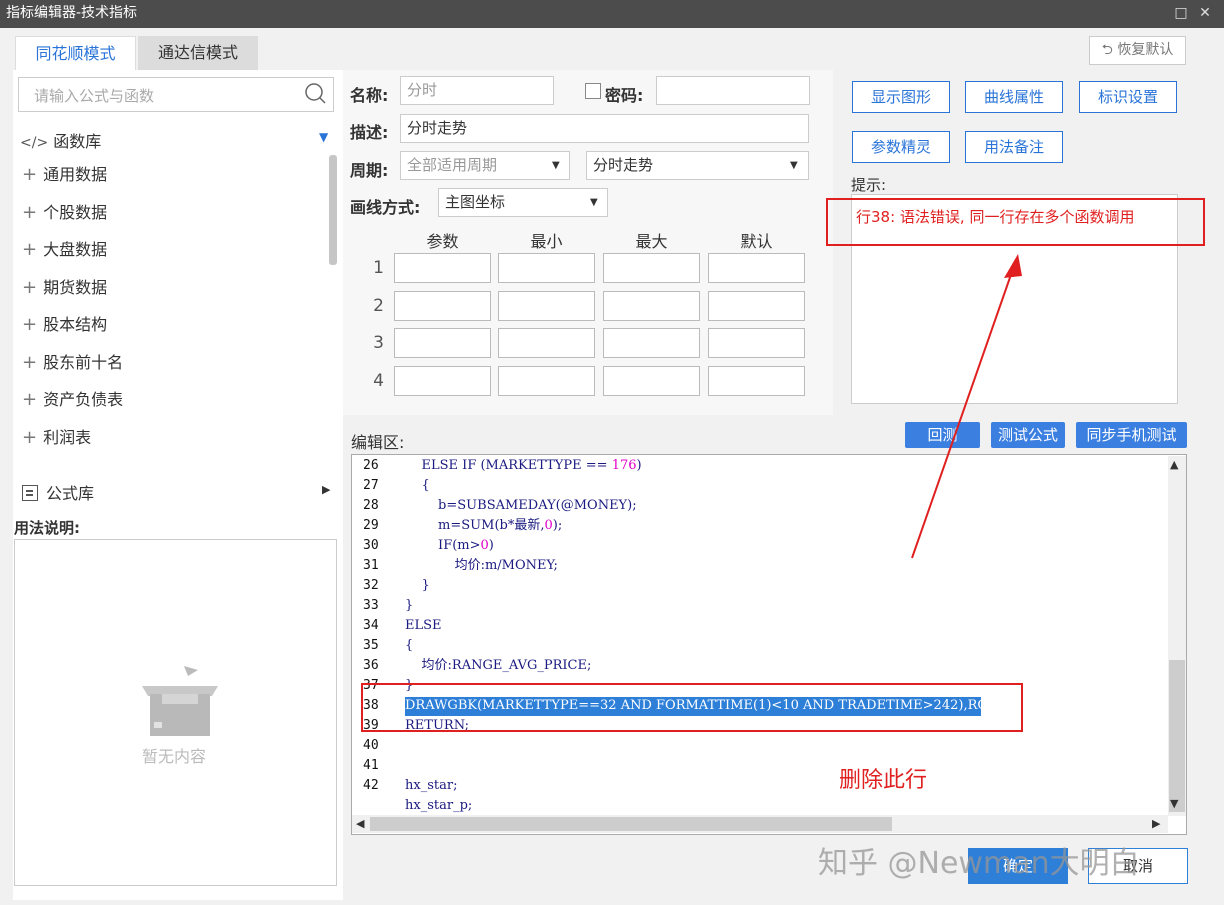 The height and width of the screenshot is (905, 1224). Describe the element at coordinates (477, 90) in the screenshot. I see `name-field: 分时` at that location.